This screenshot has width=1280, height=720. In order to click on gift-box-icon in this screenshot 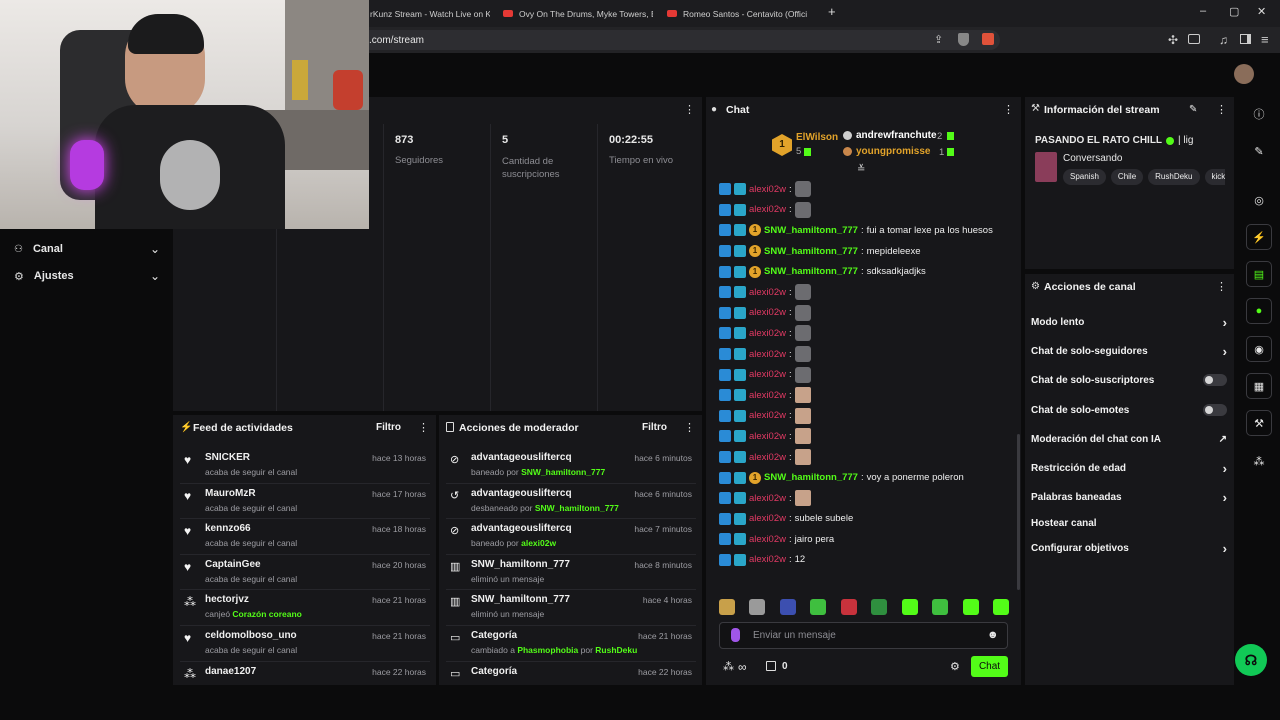, I will do `click(771, 666)`.